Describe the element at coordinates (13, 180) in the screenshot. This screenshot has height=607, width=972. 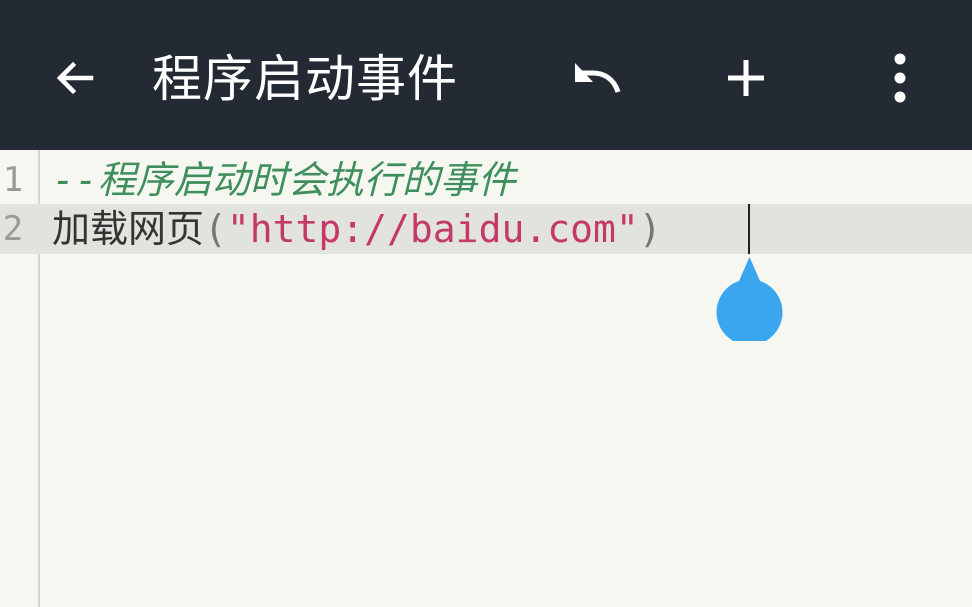
I see `line-number: 1` at that location.